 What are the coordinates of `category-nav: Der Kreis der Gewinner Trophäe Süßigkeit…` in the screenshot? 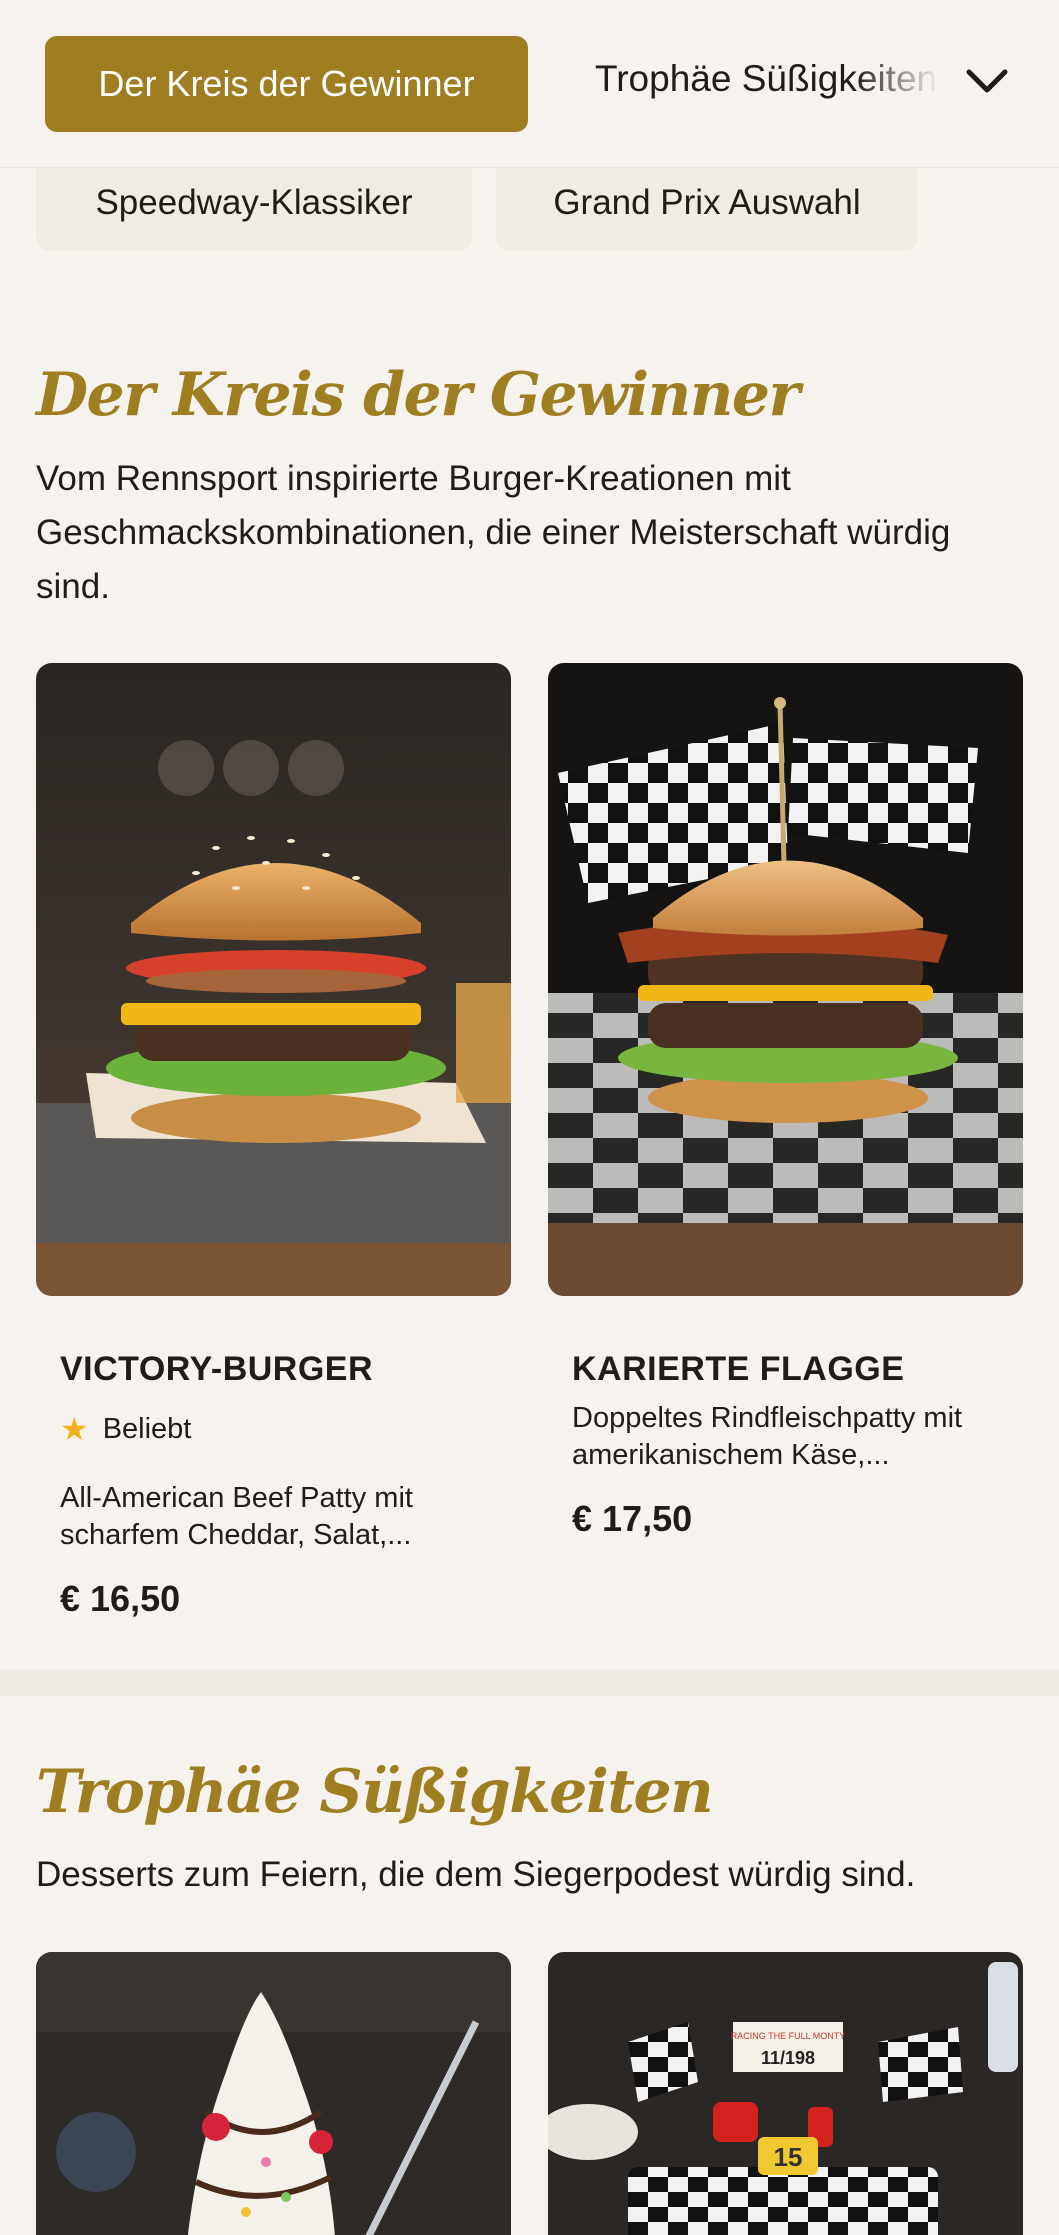 It's located at (529, 84).